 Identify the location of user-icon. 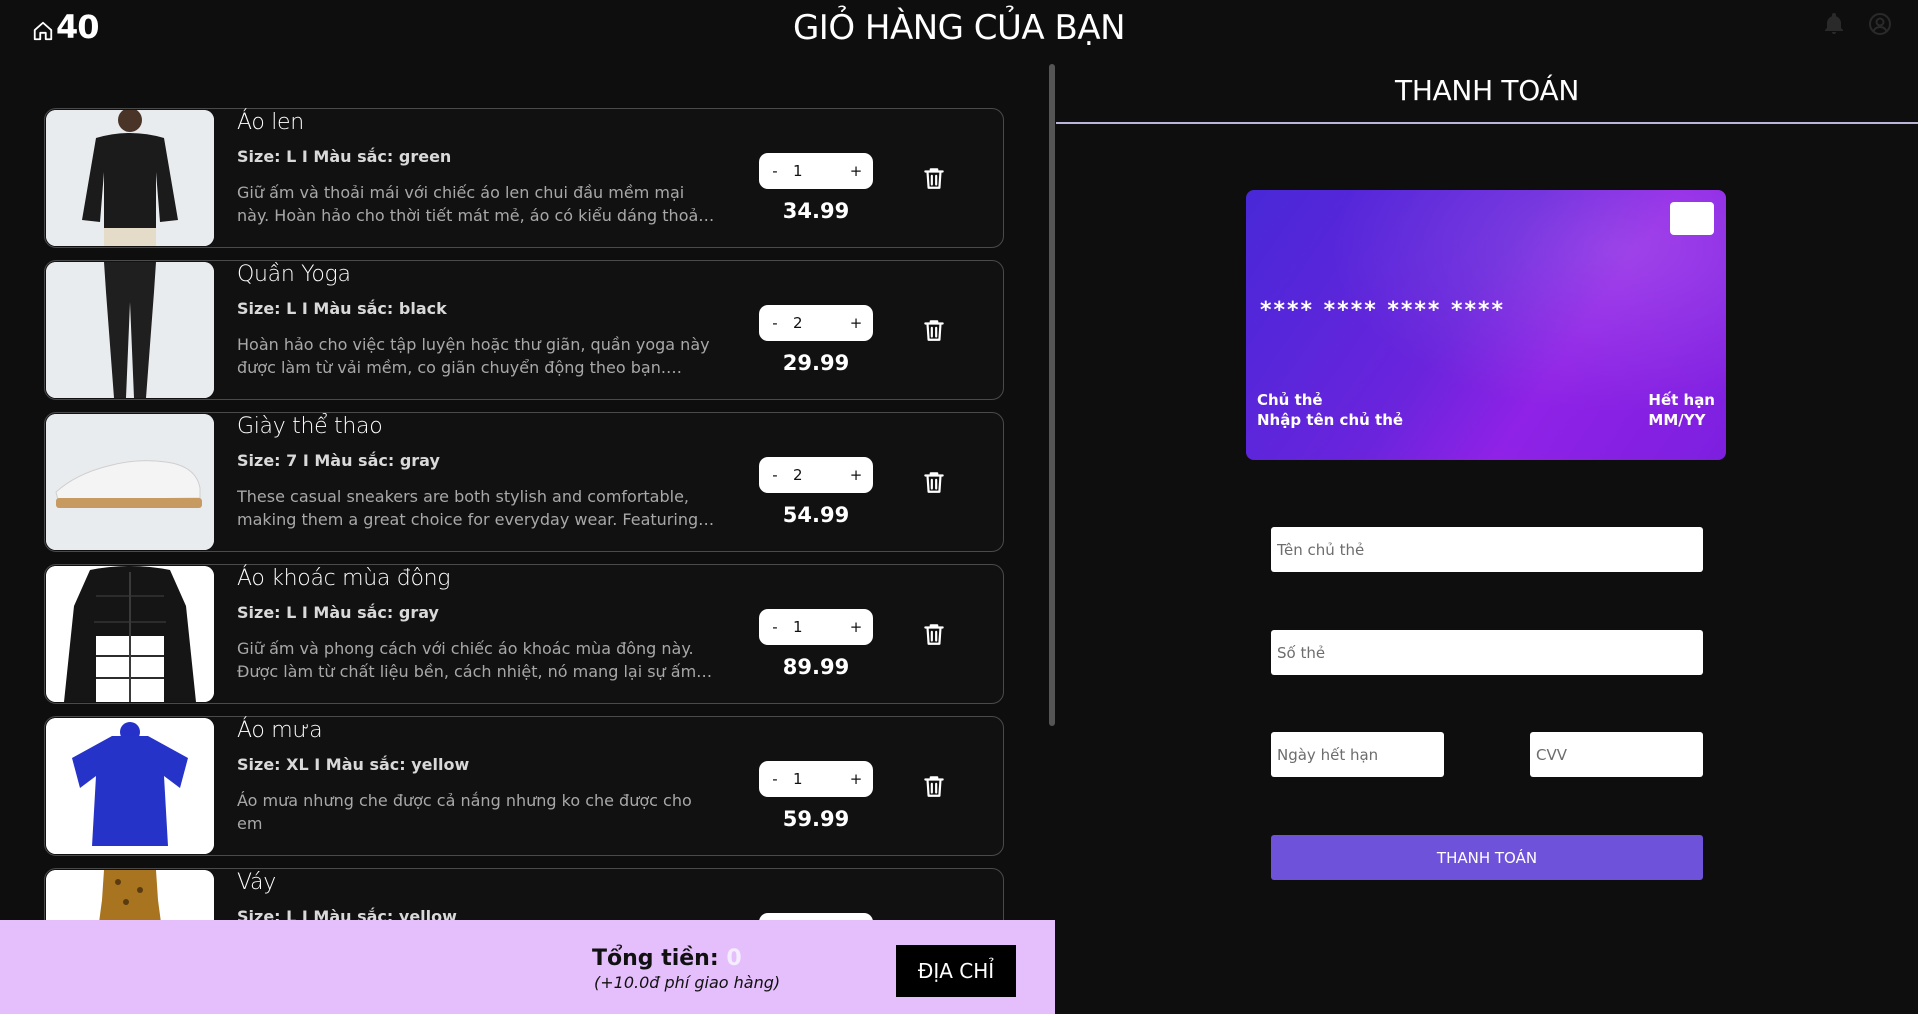
(1880, 26).